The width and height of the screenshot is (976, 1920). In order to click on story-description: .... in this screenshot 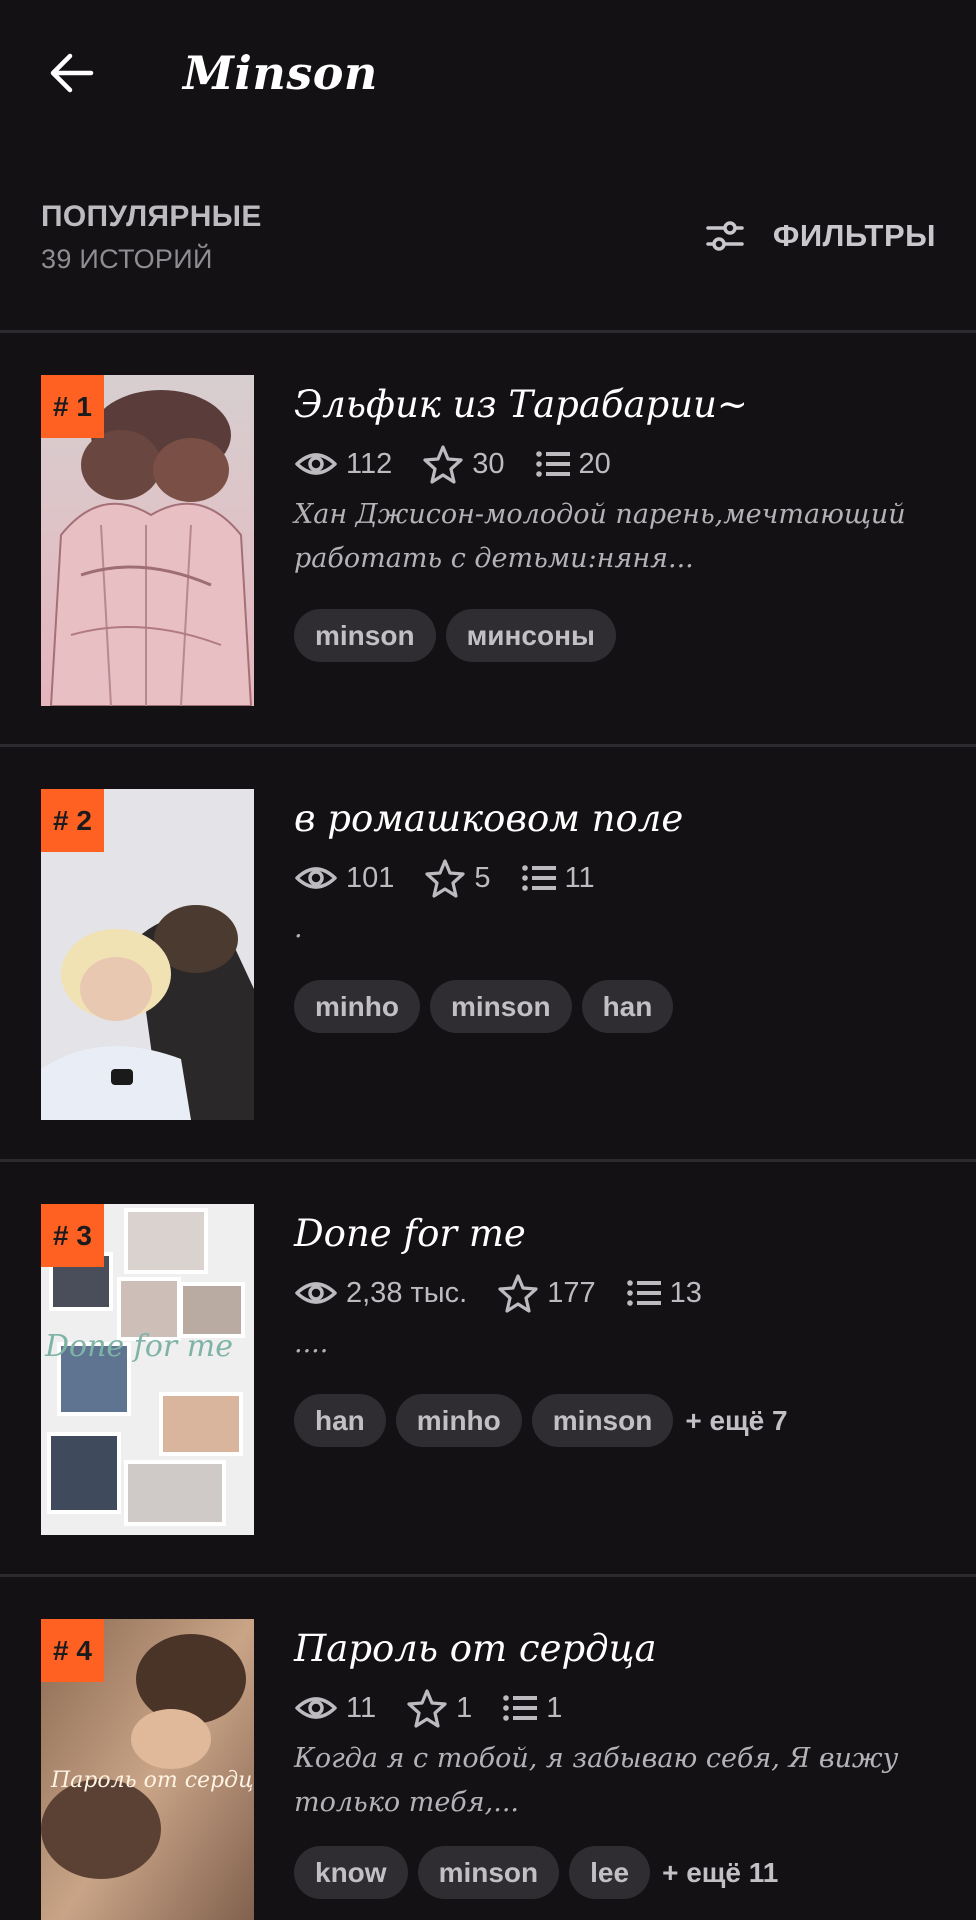, I will do `click(311, 1343)`.